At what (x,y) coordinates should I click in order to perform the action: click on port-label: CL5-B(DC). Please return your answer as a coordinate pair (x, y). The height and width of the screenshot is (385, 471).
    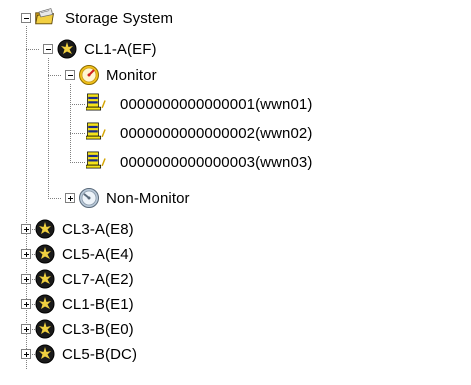
    Looking at the image, I should click on (99, 355).